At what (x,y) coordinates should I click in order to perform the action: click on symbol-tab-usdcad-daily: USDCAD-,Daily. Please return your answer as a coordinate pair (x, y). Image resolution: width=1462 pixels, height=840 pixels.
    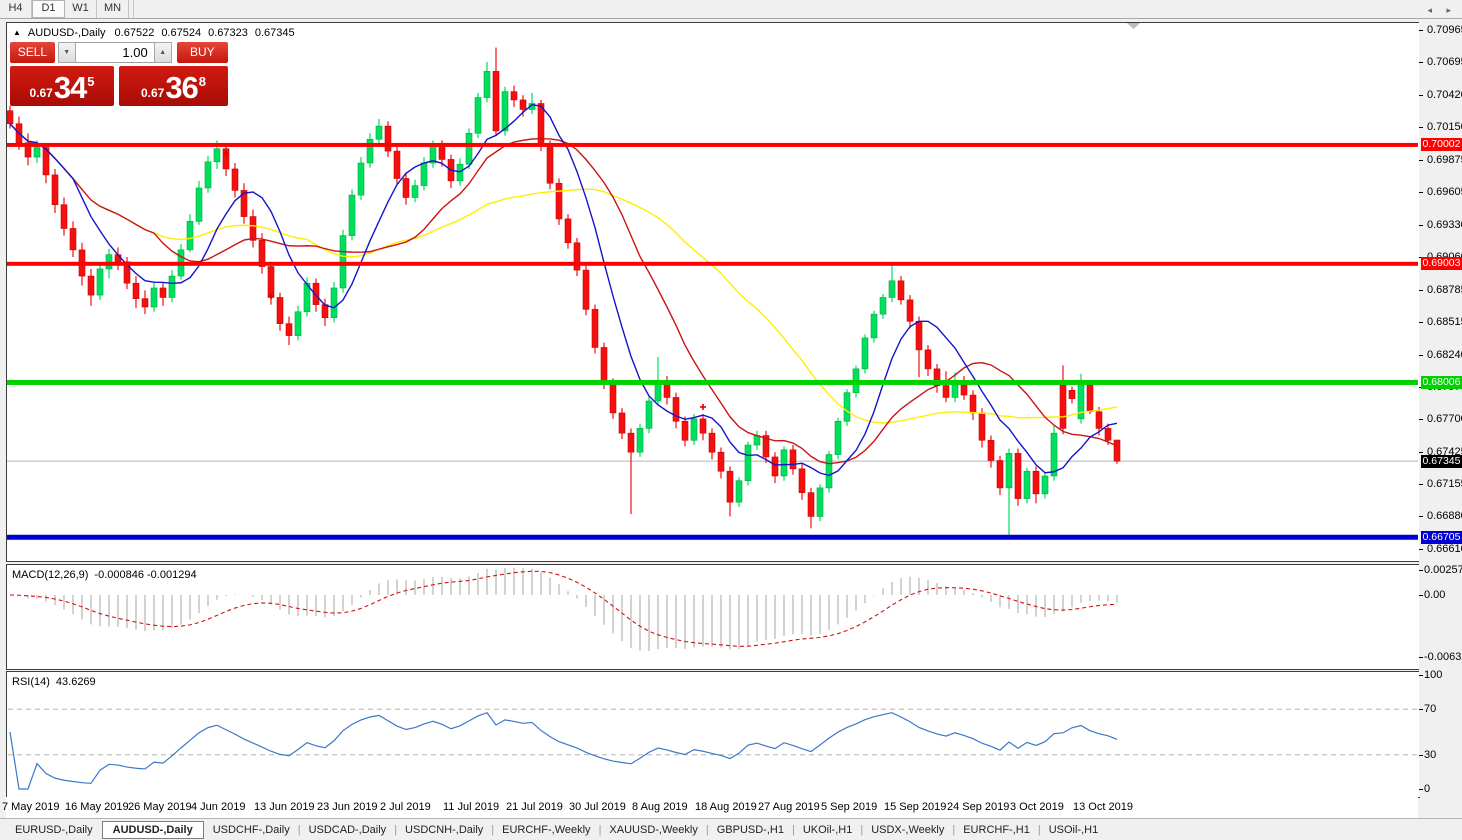
    Looking at the image, I should click on (348, 830).